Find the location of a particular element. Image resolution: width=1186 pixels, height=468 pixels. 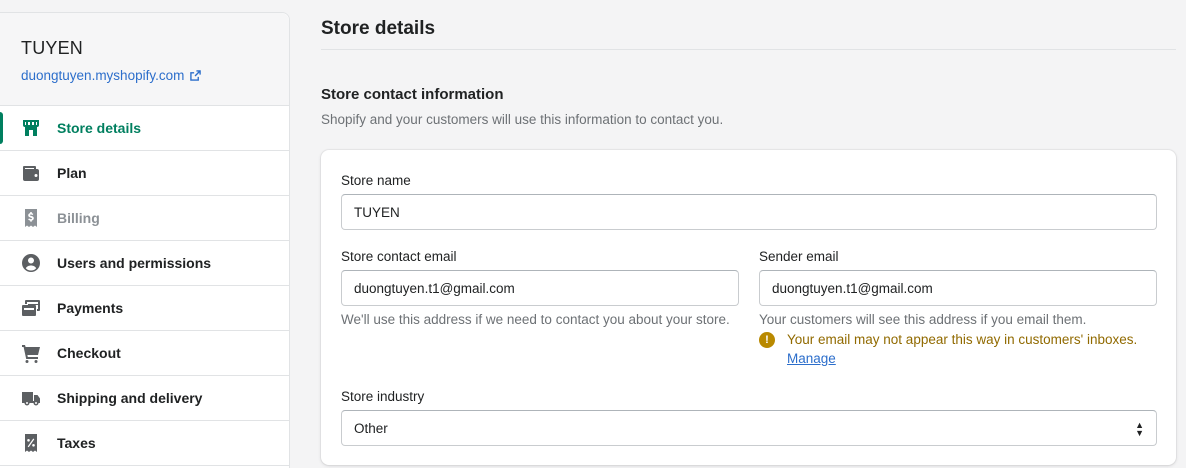

cart-icon is located at coordinates (31, 353).